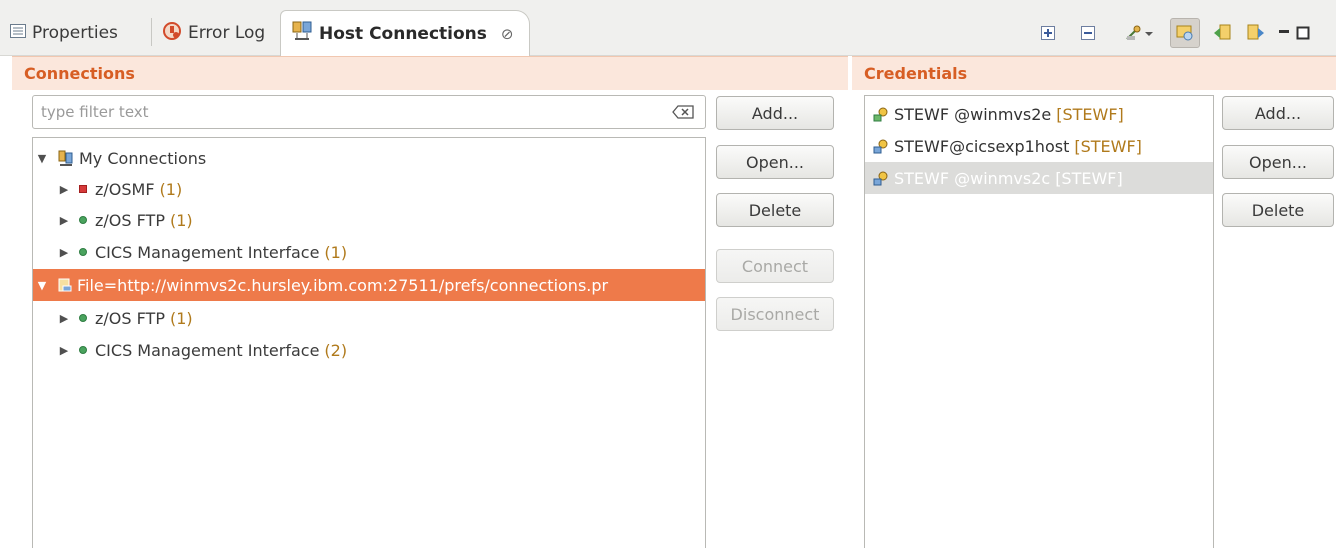  I want to click on connections-section-header, so click(430, 73).